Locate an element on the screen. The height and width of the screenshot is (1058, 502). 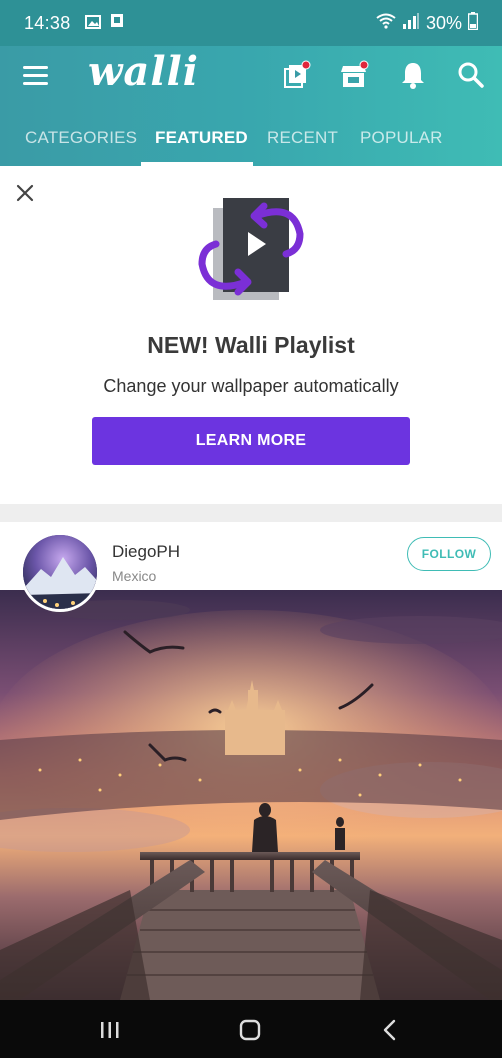
back-icon is located at coordinates (390, 1030).